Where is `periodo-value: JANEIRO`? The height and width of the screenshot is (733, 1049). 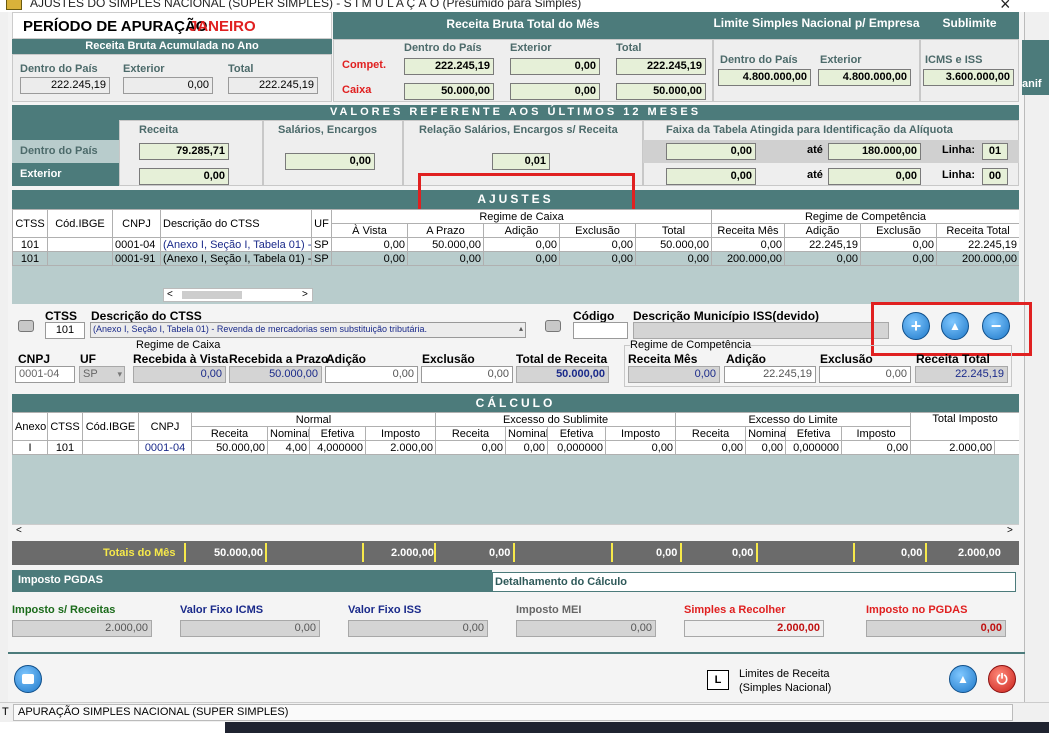
periodo-value: JANEIRO is located at coordinates (222, 26).